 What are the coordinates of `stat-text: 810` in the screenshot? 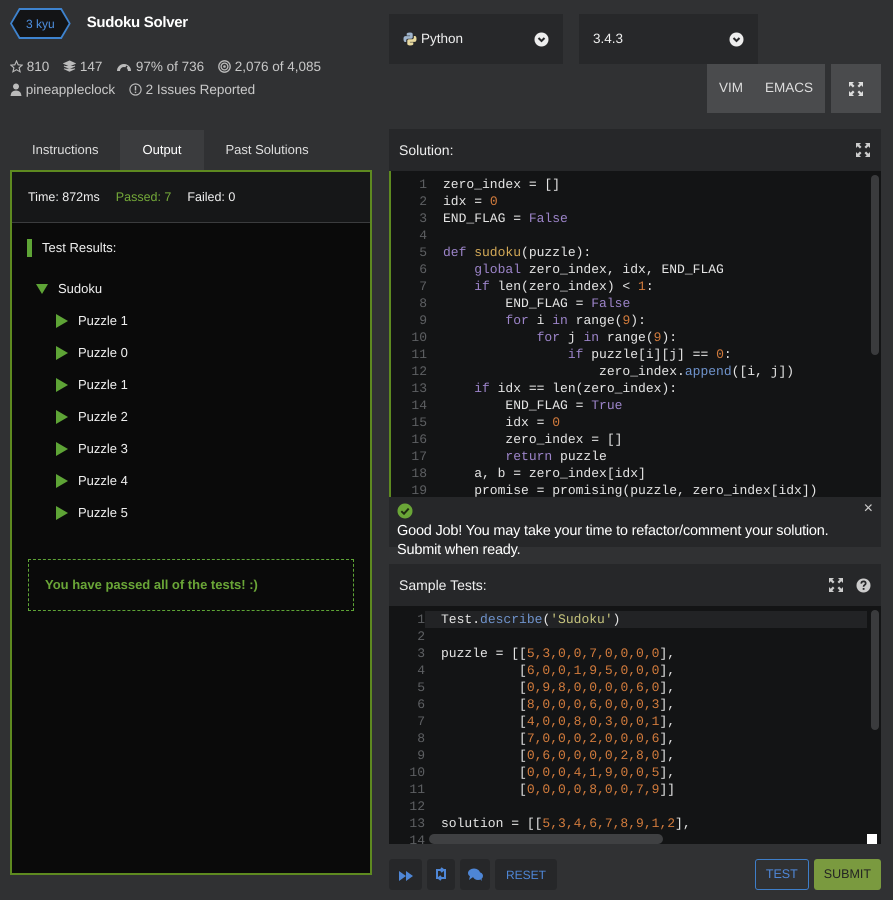 It's located at (38, 66).